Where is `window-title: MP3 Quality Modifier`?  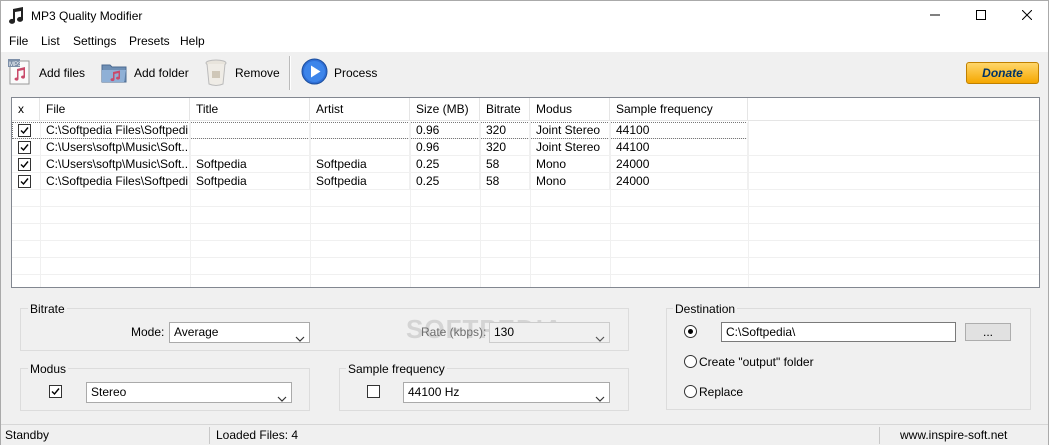
window-title: MP3 Quality Modifier is located at coordinates (87, 16).